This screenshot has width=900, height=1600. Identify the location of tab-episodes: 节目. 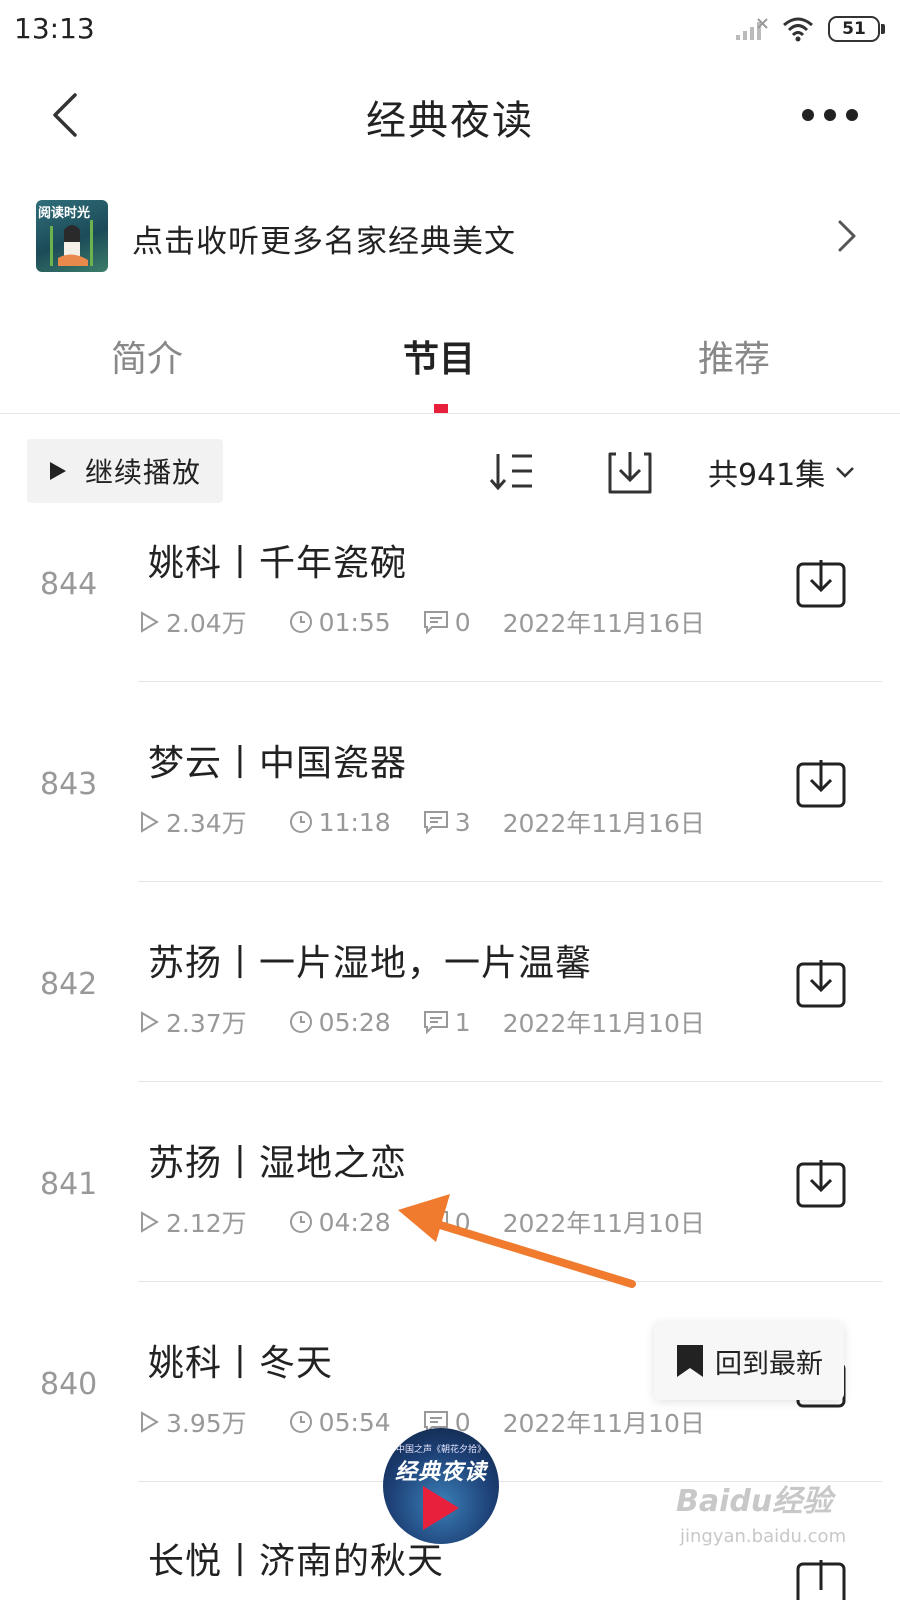
(439, 356).